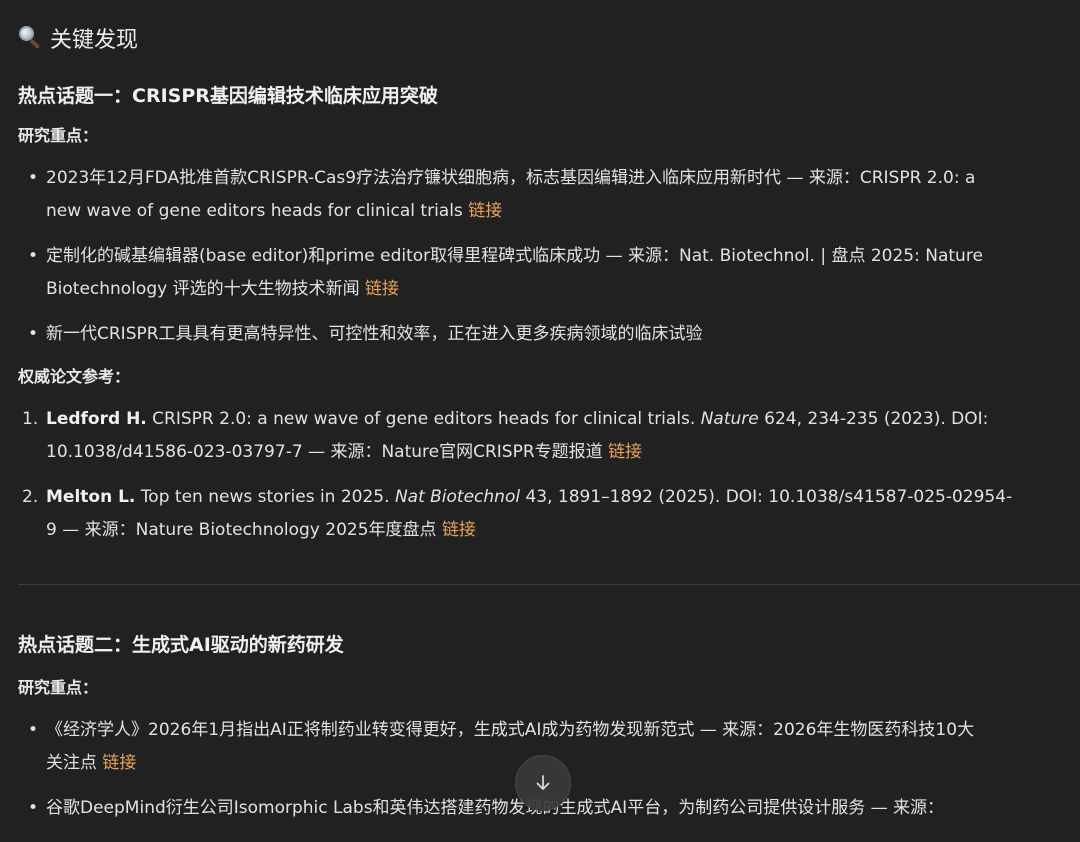 This screenshot has width=1080, height=842. I want to click on topic-1-title: 热点话题一：CRISPR基因编辑技术临床应用突破, so click(228, 96).